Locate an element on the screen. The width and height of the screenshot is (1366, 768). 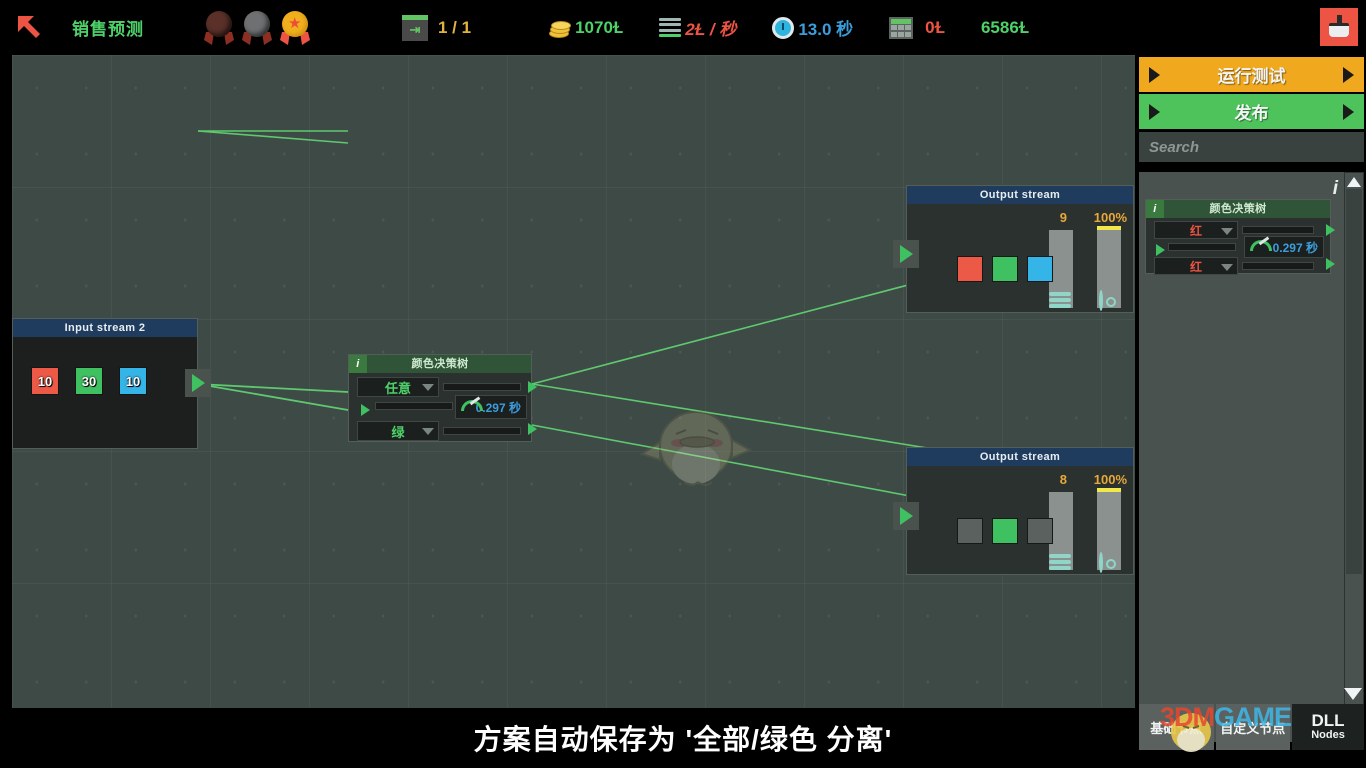
palette-node-info-icon: i is located at coordinates (1155, 209).